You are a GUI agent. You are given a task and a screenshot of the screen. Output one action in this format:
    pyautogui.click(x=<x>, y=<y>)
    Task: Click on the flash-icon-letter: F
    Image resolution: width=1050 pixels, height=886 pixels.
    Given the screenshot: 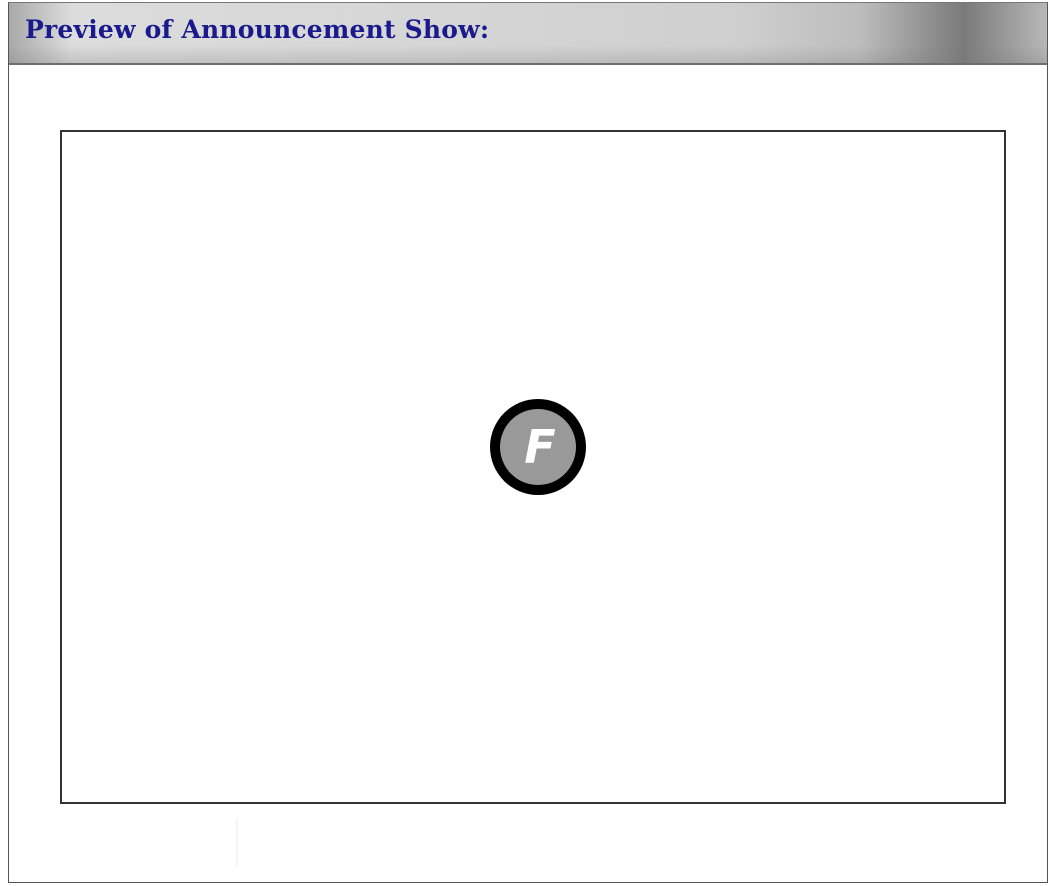 What is the action you would take?
    pyautogui.click(x=539, y=447)
    